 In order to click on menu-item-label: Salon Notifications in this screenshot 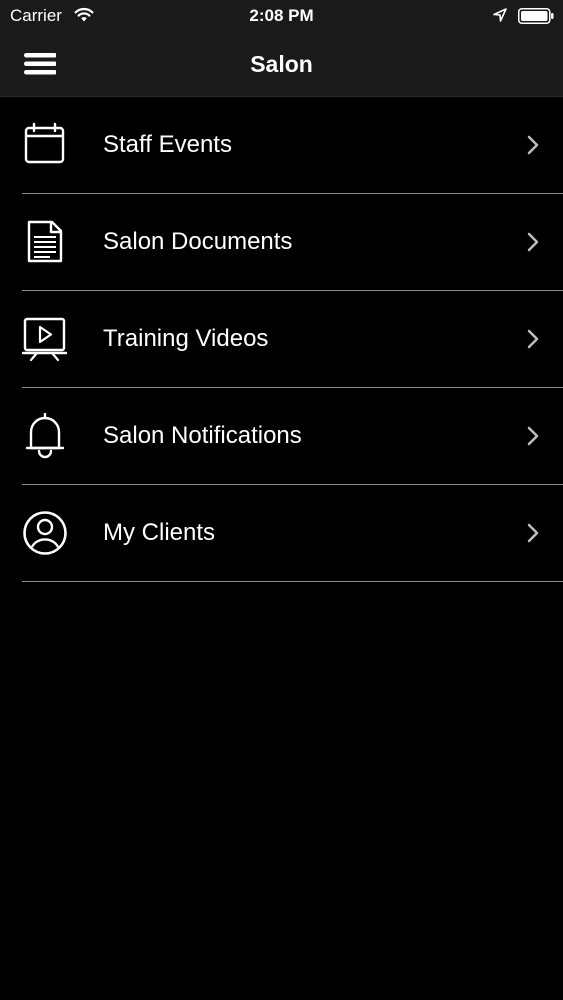, I will do `click(202, 435)`.